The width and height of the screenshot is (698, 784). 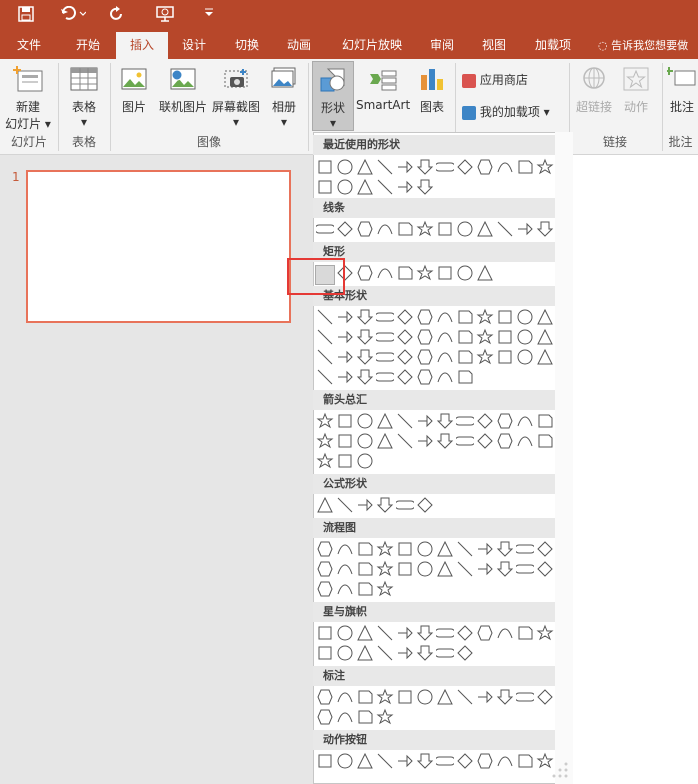 What do you see at coordinates (682, 90) in the screenshot?
I see `comment-button: 批注` at bounding box center [682, 90].